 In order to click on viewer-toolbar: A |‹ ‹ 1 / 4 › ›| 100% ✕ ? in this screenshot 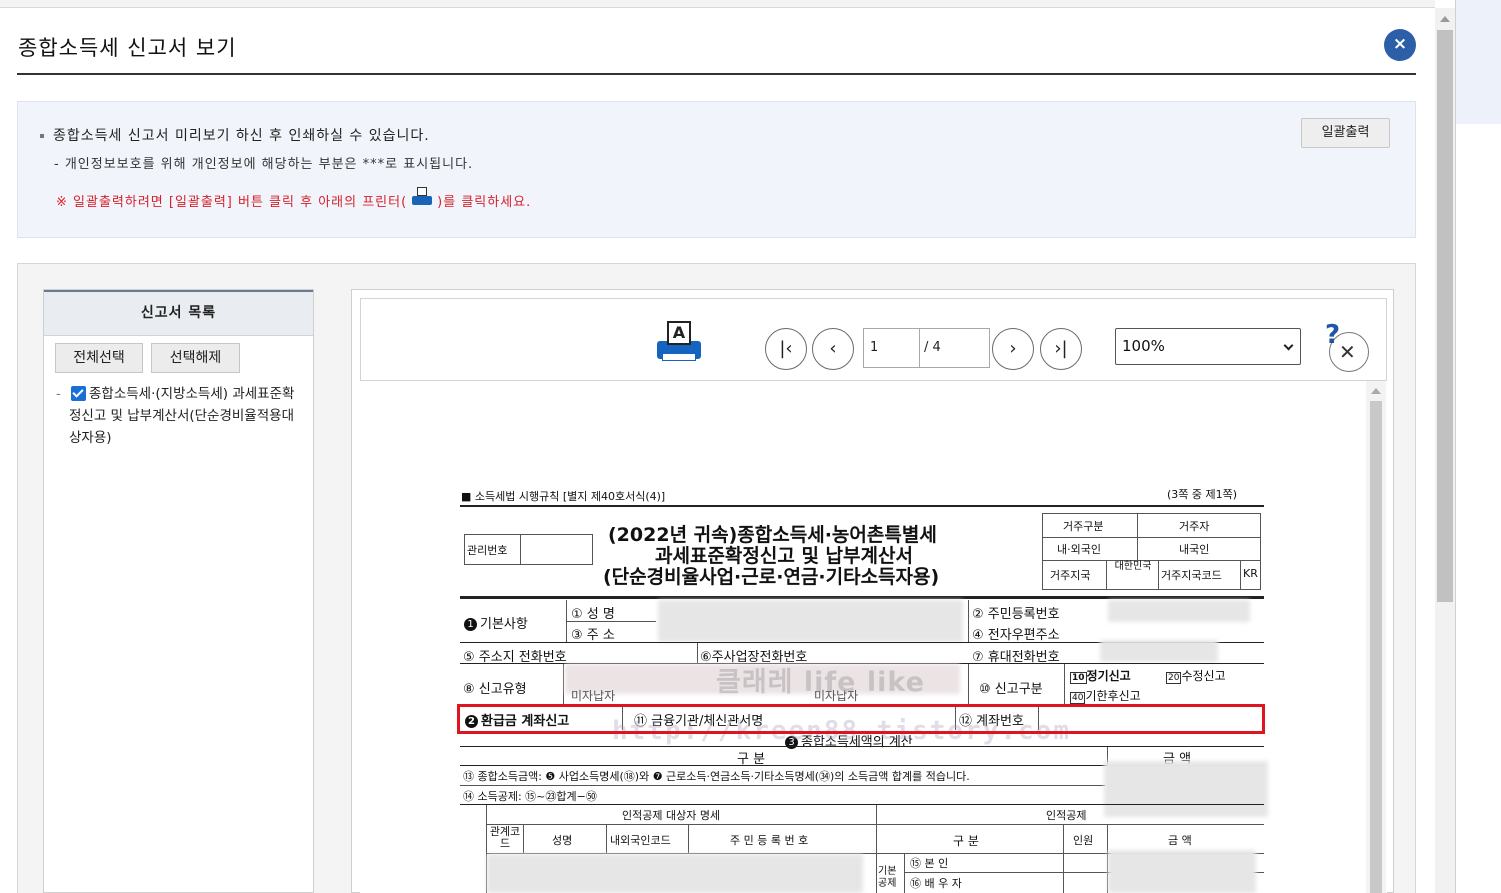, I will do `click(873, 339)`.